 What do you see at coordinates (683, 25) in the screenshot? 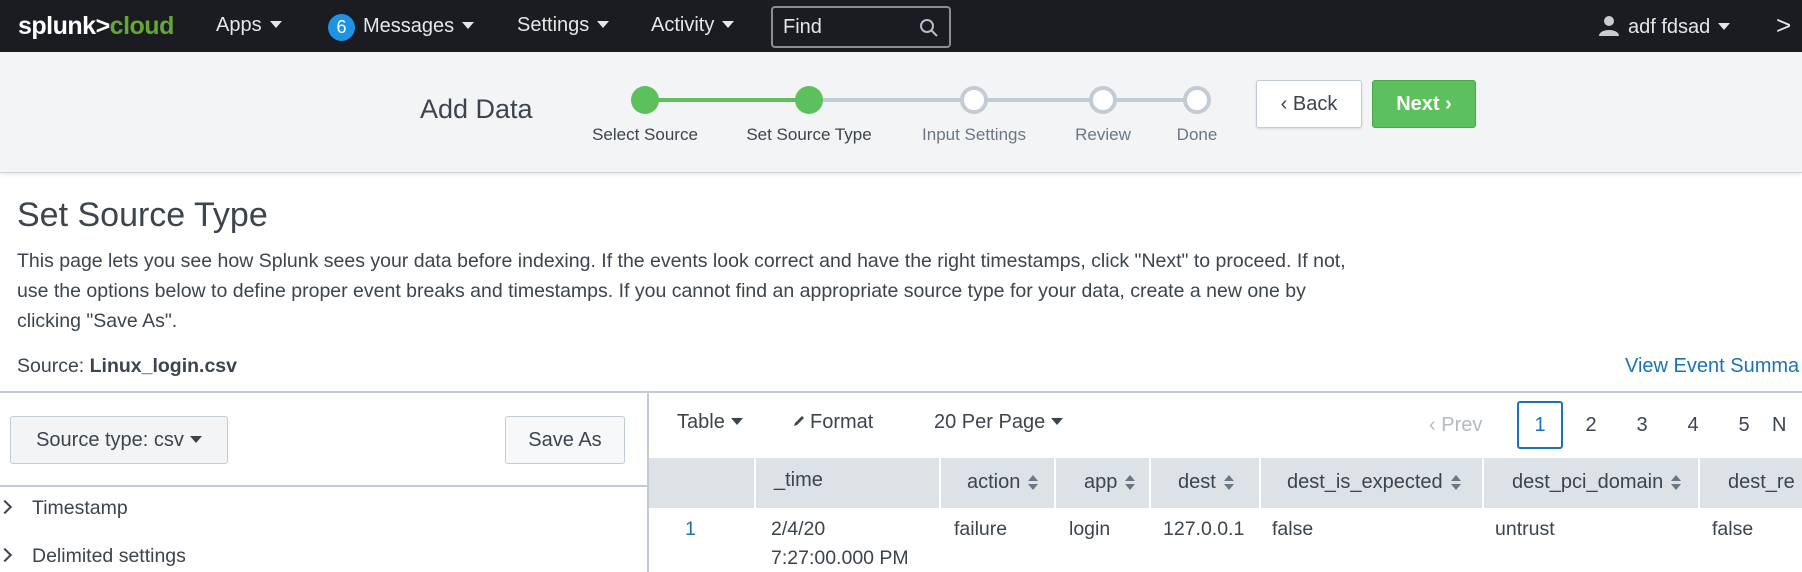
I see `activity-menu-label: Activity` at bounding box center [683, 25].